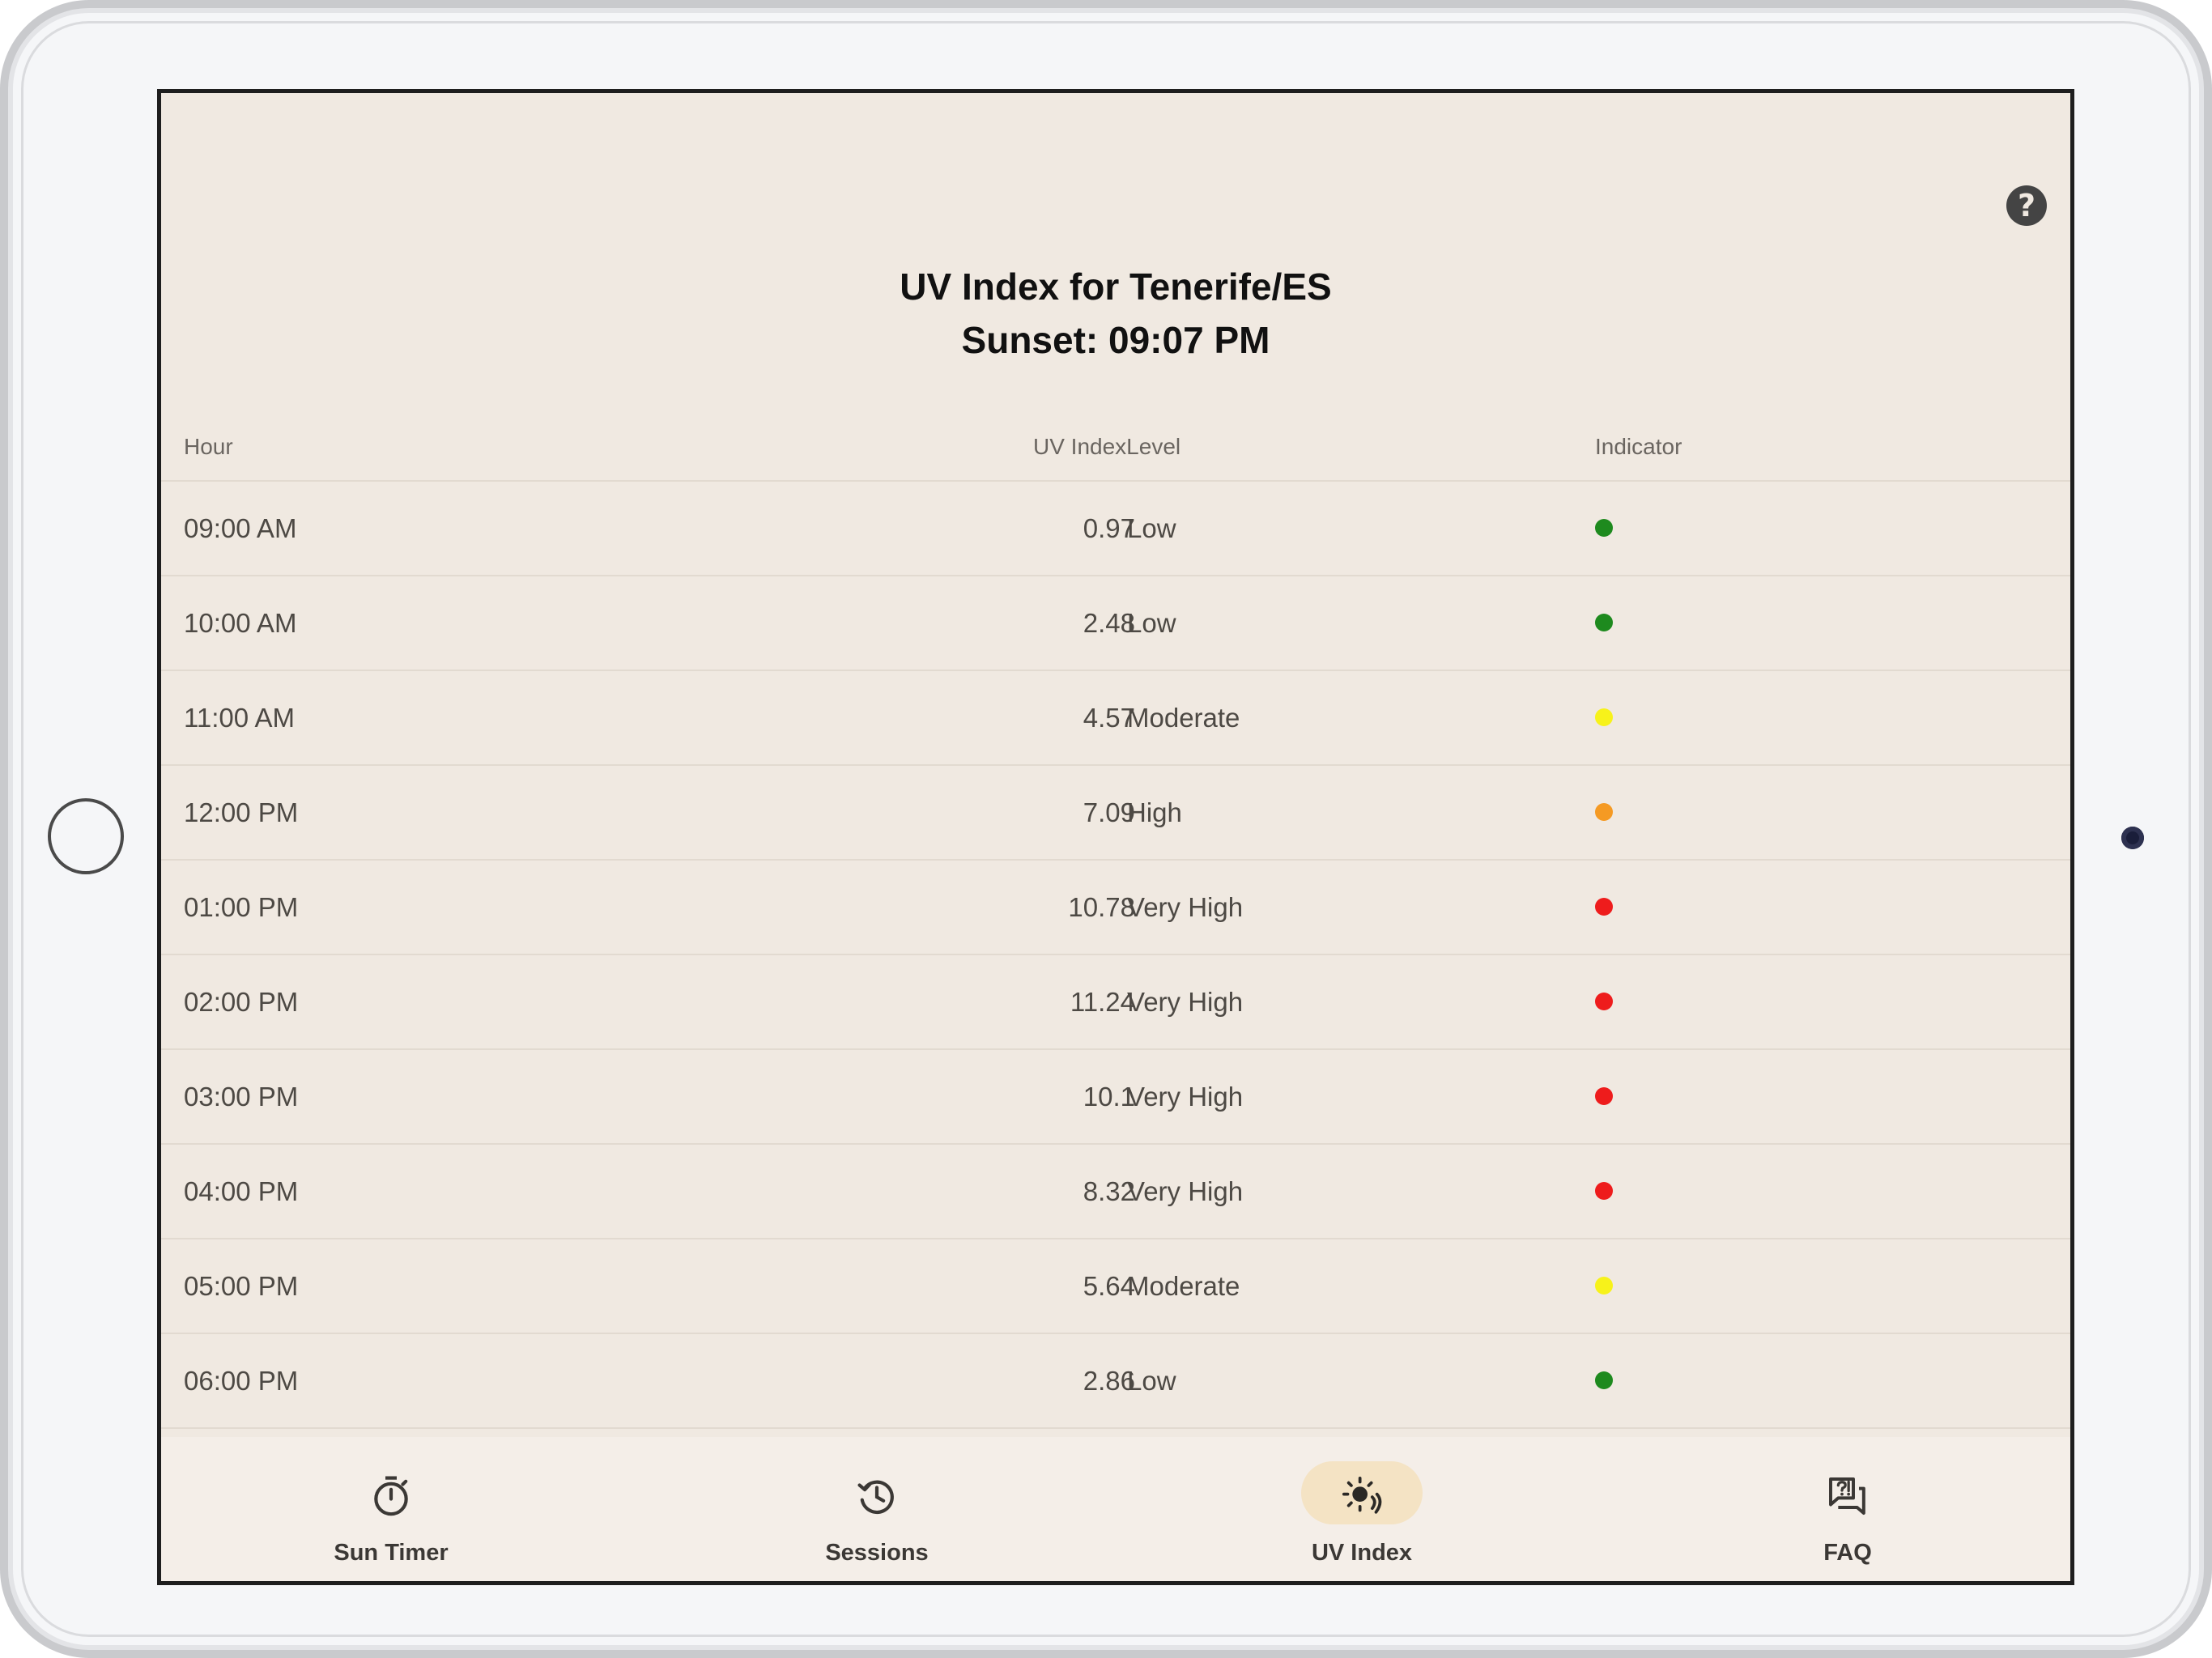  I want to click on row-uv-value: 11.24, so click(1103, 1002).